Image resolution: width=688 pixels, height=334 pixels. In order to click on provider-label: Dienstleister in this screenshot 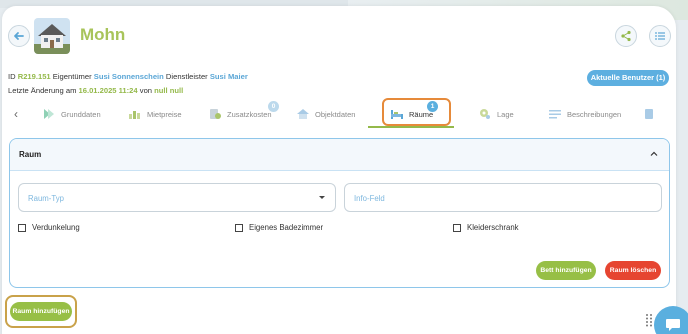, I will do `click(186, 76)`.